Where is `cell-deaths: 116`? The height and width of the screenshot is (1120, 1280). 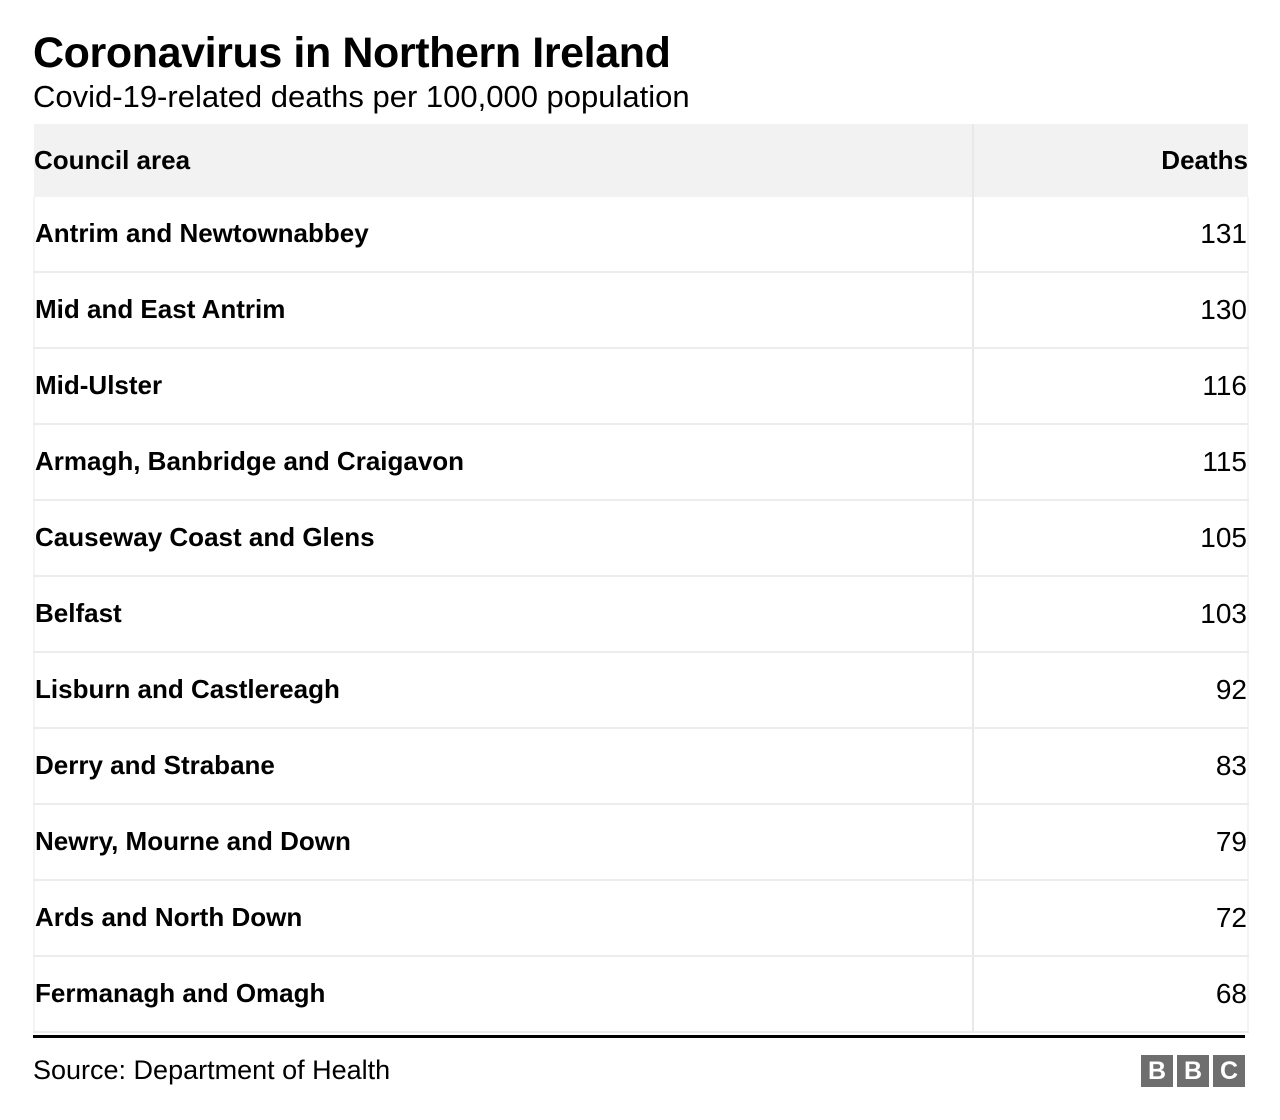
cell-deaths: 116 is located at coordinates (1111, 386).